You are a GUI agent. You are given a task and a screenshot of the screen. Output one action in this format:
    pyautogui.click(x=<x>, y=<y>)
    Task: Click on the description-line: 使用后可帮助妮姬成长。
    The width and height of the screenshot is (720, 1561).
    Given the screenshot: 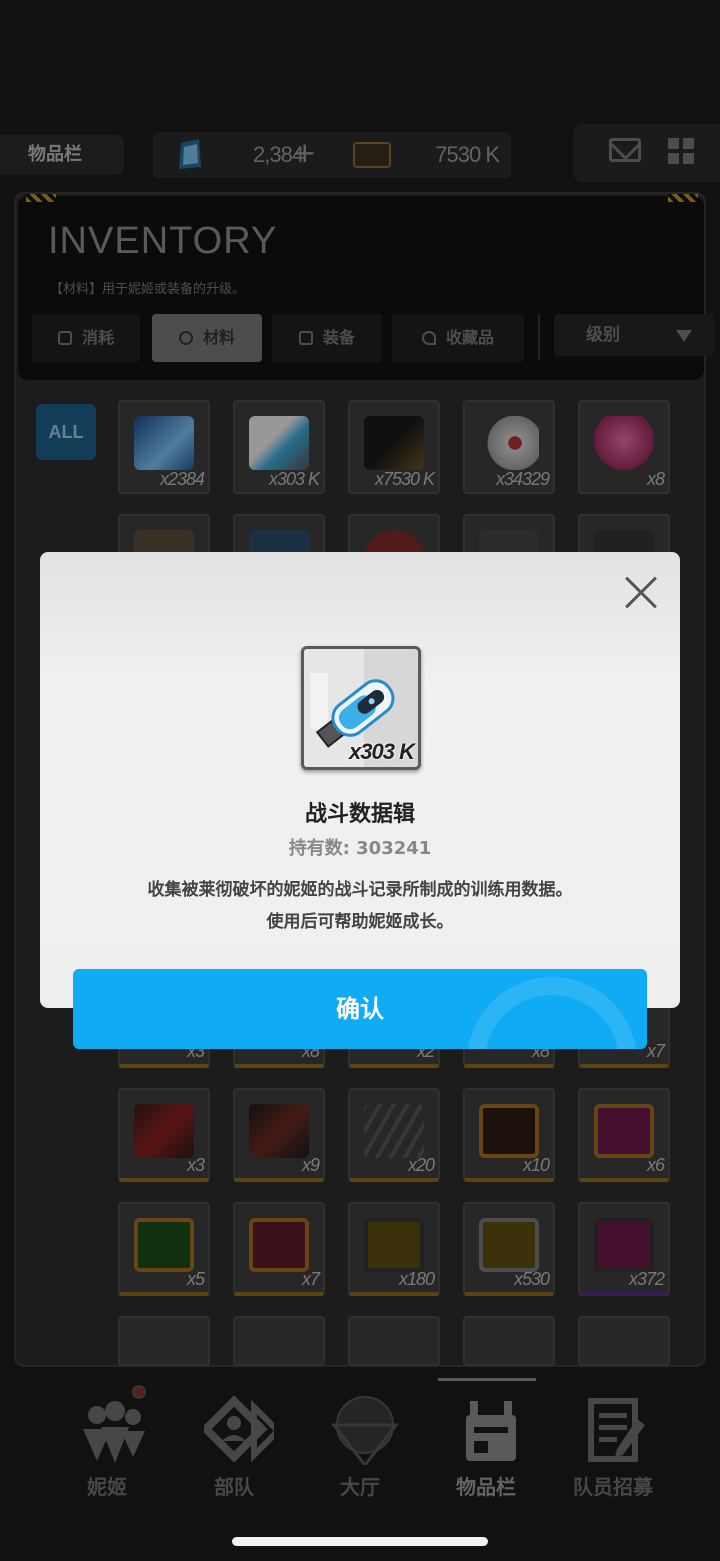 What is the action you would take?
    pyautogui.click(x=360, y=922)
    